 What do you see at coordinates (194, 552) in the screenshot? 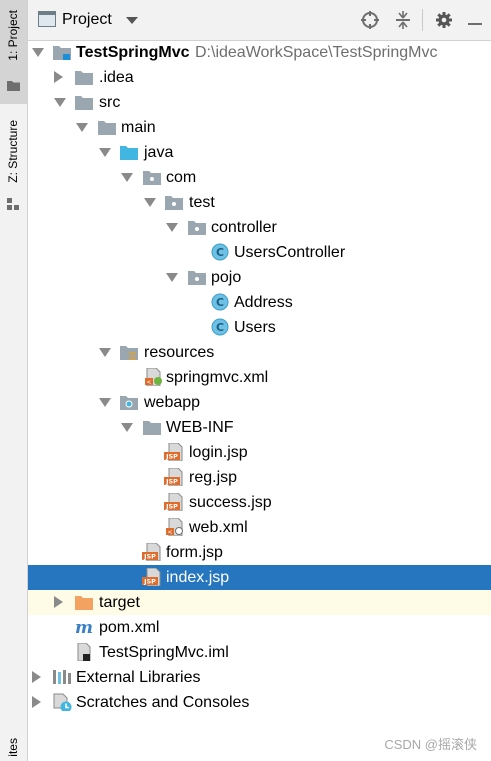
I see `form-jsp-label: form.jsp` at bounding box center [194, 552].